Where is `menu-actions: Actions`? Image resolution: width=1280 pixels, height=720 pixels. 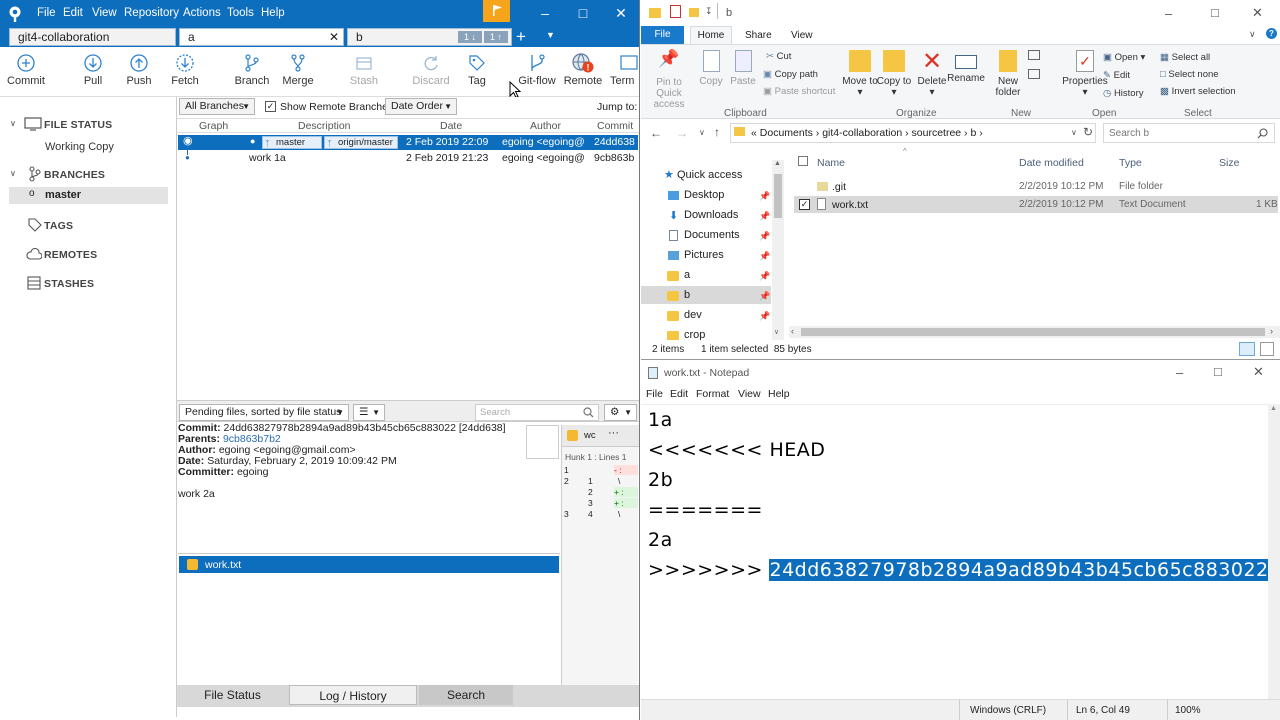
menu-actions: Actions is located at coordinates (202, 13).